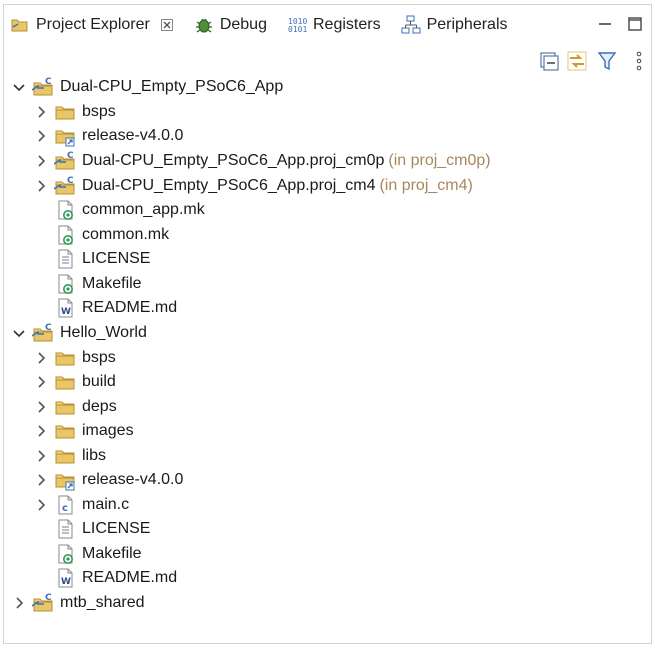 The image size is (655, 648). What do you see at coordinates (167, 25) in the screenshot?
I see `close-icon` at bounding box center [167, 25].